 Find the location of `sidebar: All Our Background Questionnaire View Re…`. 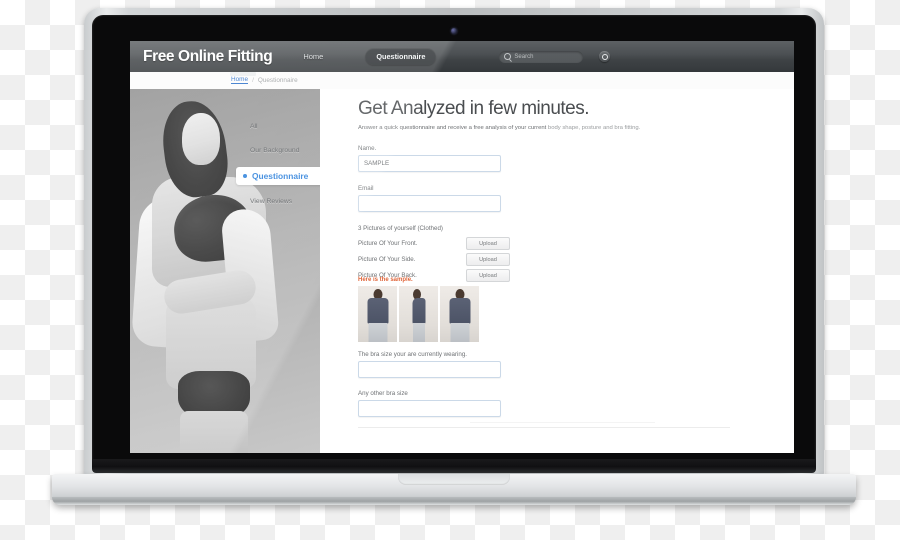

sidebar: All Our Background Questionnaire View Re… is located at coordinates (225, 271).